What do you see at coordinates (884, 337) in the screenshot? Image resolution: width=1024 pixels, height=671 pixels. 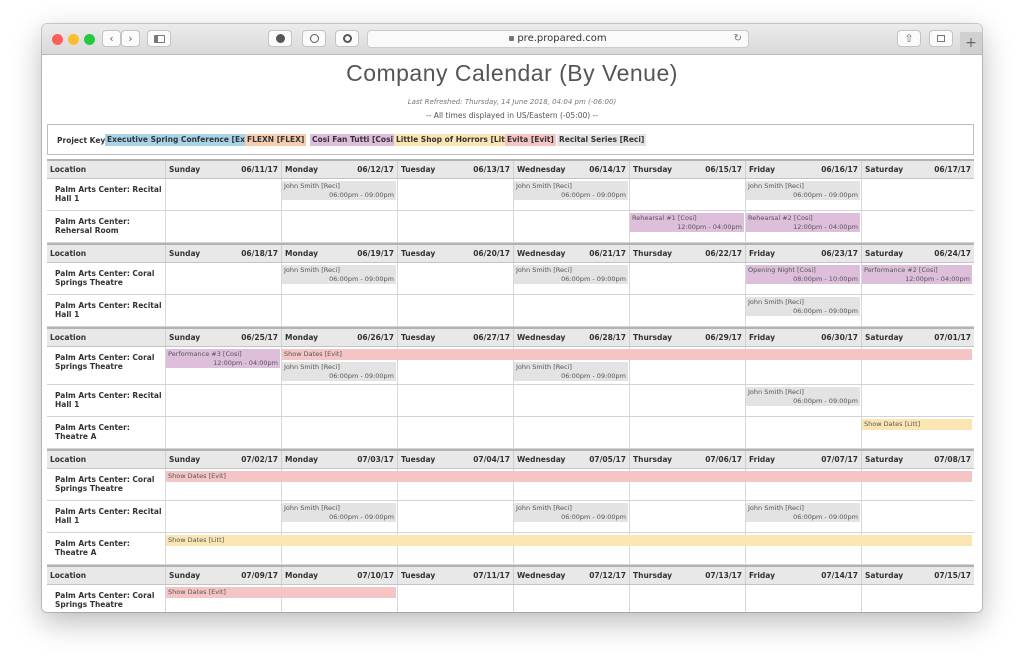 I see `day-name: Saturday` at bounding box center [884, 337].